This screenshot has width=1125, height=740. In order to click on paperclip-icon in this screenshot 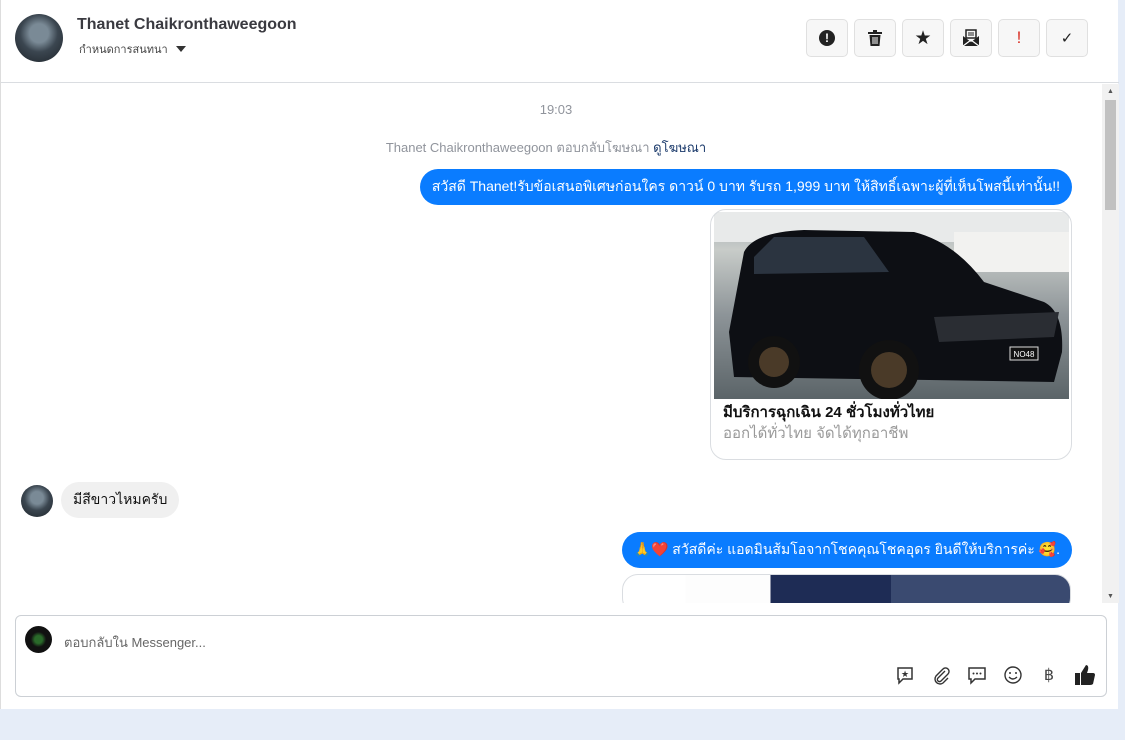, I will do `click(942, 676)`.